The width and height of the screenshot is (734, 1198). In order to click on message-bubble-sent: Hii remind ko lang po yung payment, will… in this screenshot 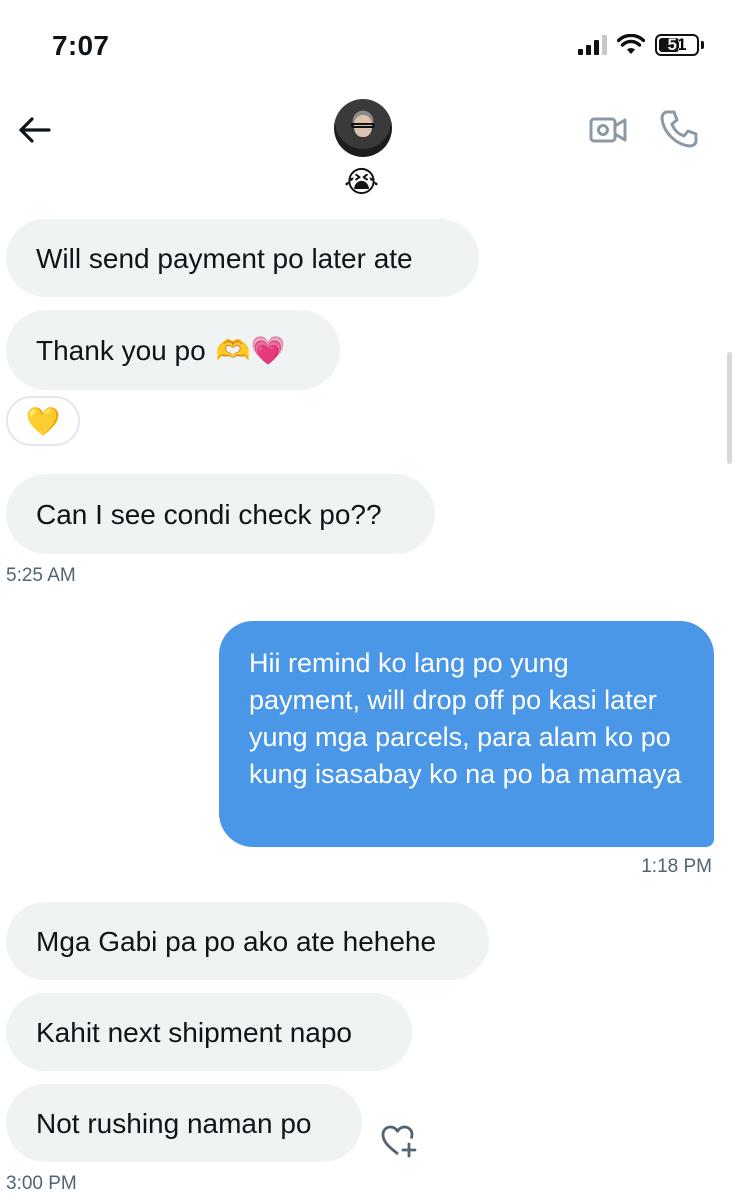, I will do `click(466, 734)`.